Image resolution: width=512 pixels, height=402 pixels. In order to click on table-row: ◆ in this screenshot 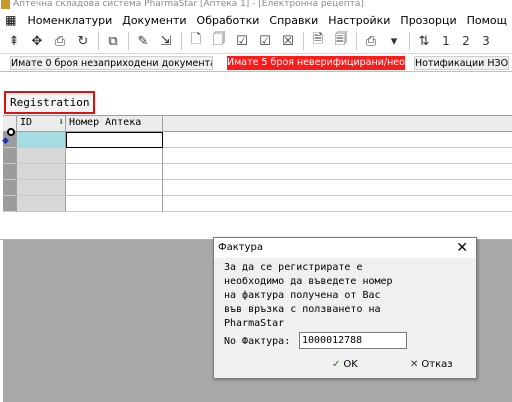, I will do `click(257, 138)`.